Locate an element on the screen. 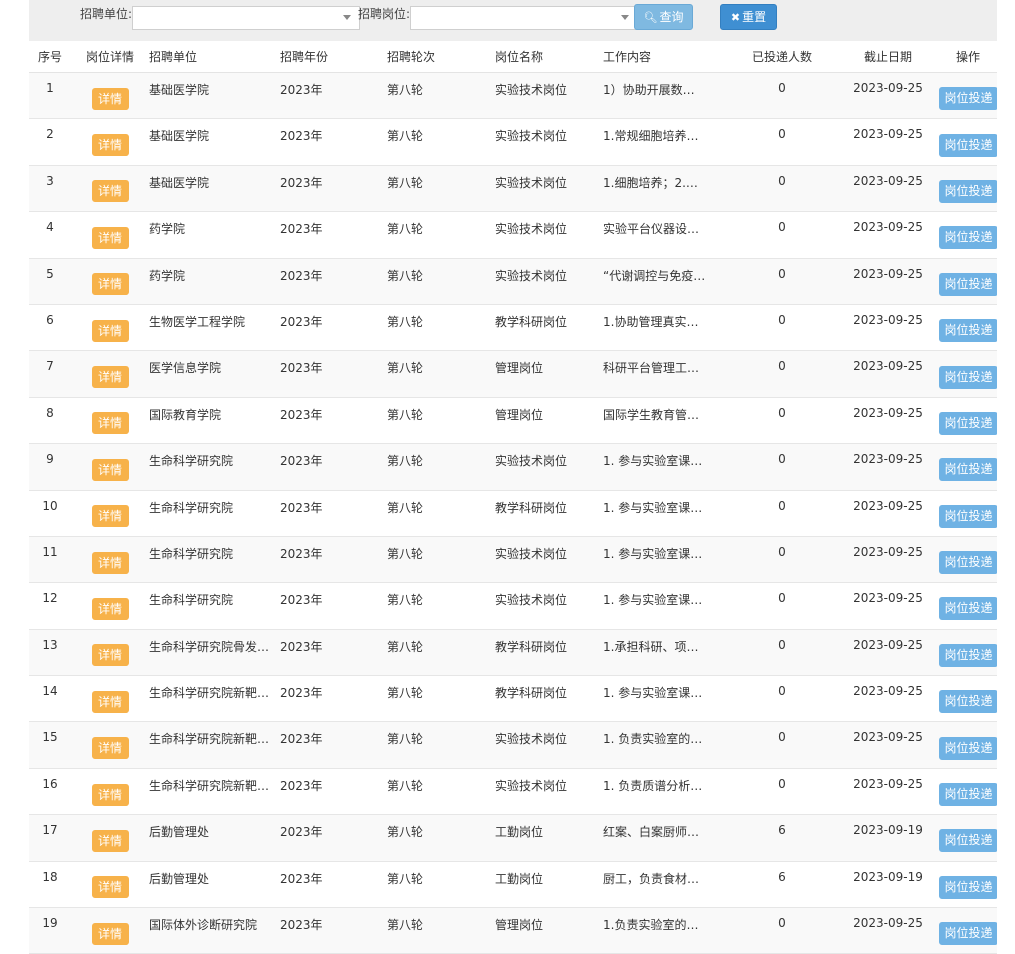 This screenshot has height=954, width=1015. close-icon: ✖ is located at coordinates (735, 17).